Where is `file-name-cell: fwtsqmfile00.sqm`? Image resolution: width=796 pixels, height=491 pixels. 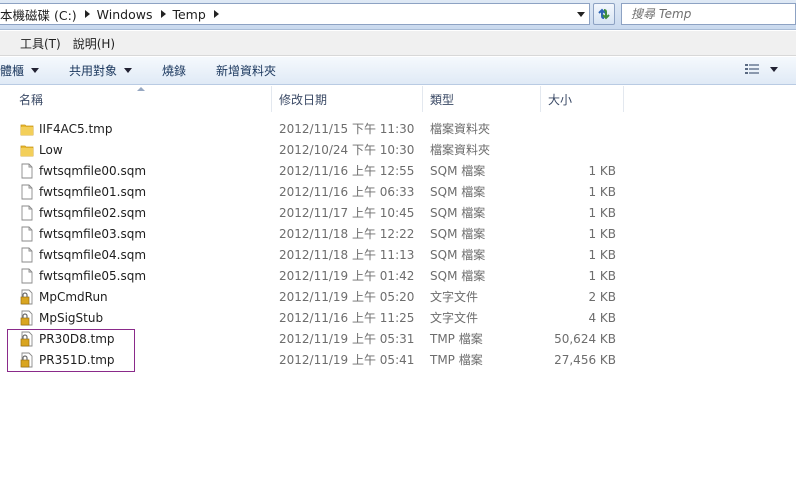 file-name-cell: fwtsqmfile00.sqm is located at coordinates (82, 170).